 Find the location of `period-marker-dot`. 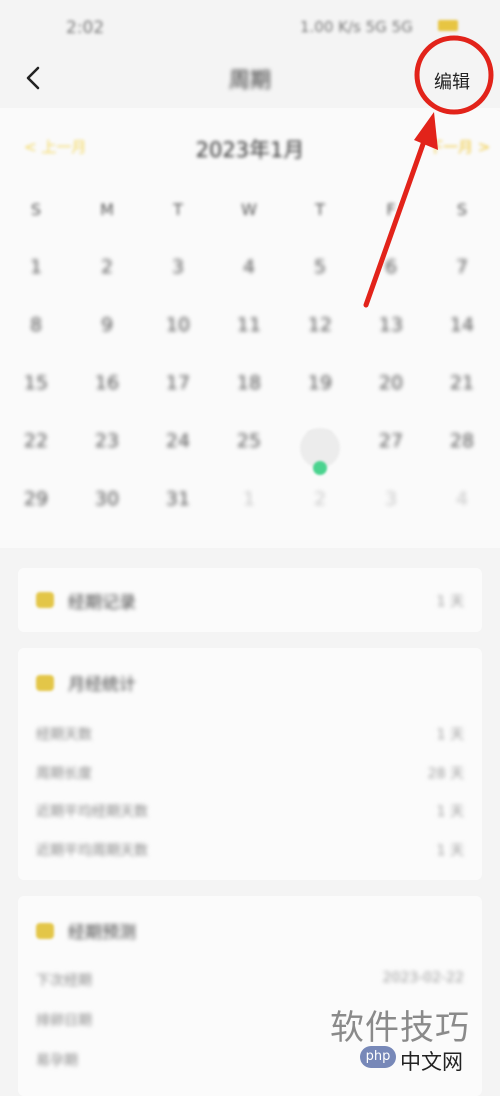

period-marker-dot is located at coordinates (320, 468).